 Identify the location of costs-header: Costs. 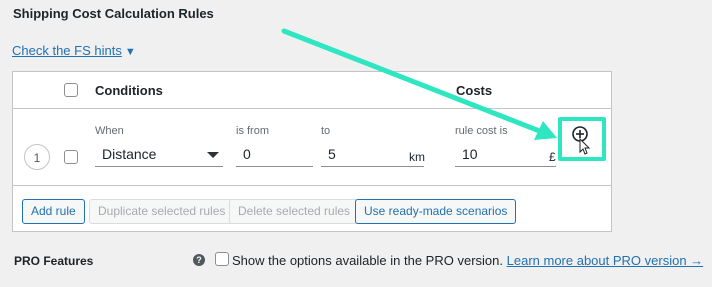
(474, 90).